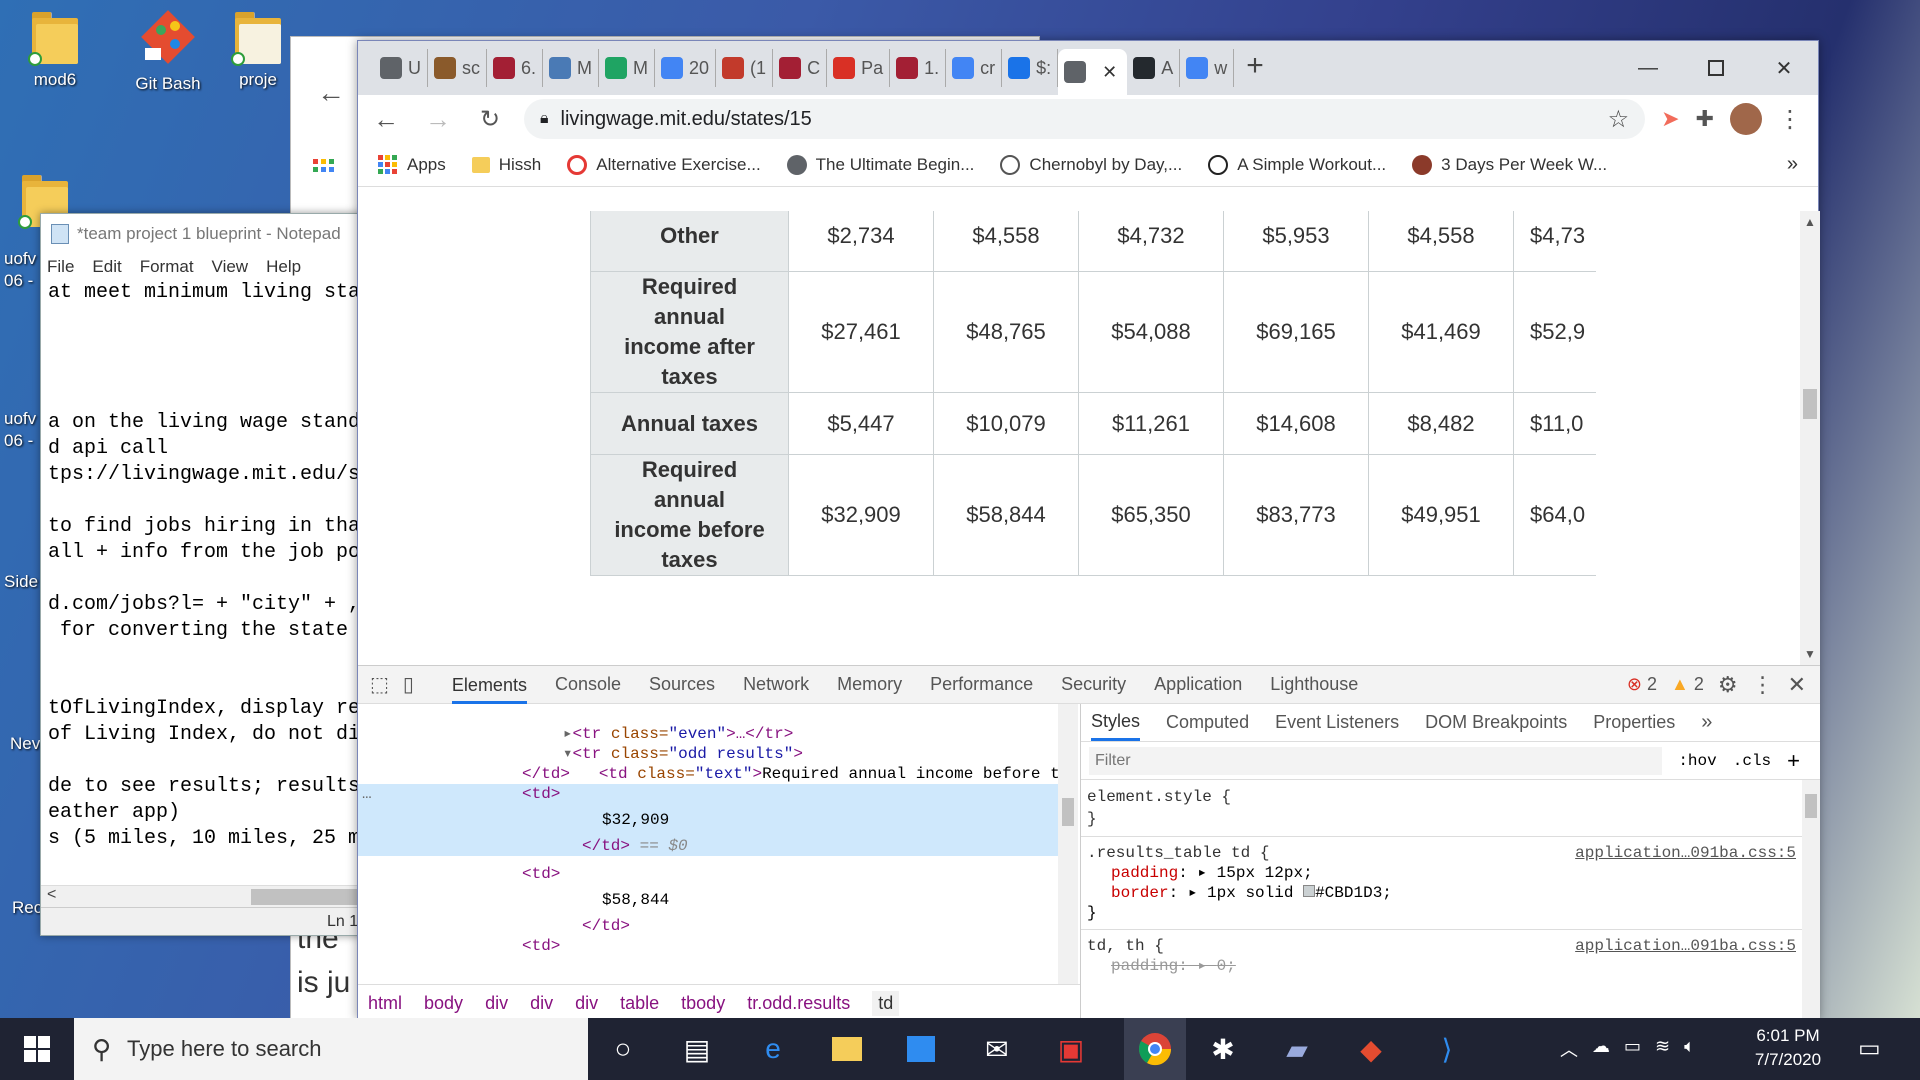  I want to click on close-tab-icon: ✕, so click(1109, 72).